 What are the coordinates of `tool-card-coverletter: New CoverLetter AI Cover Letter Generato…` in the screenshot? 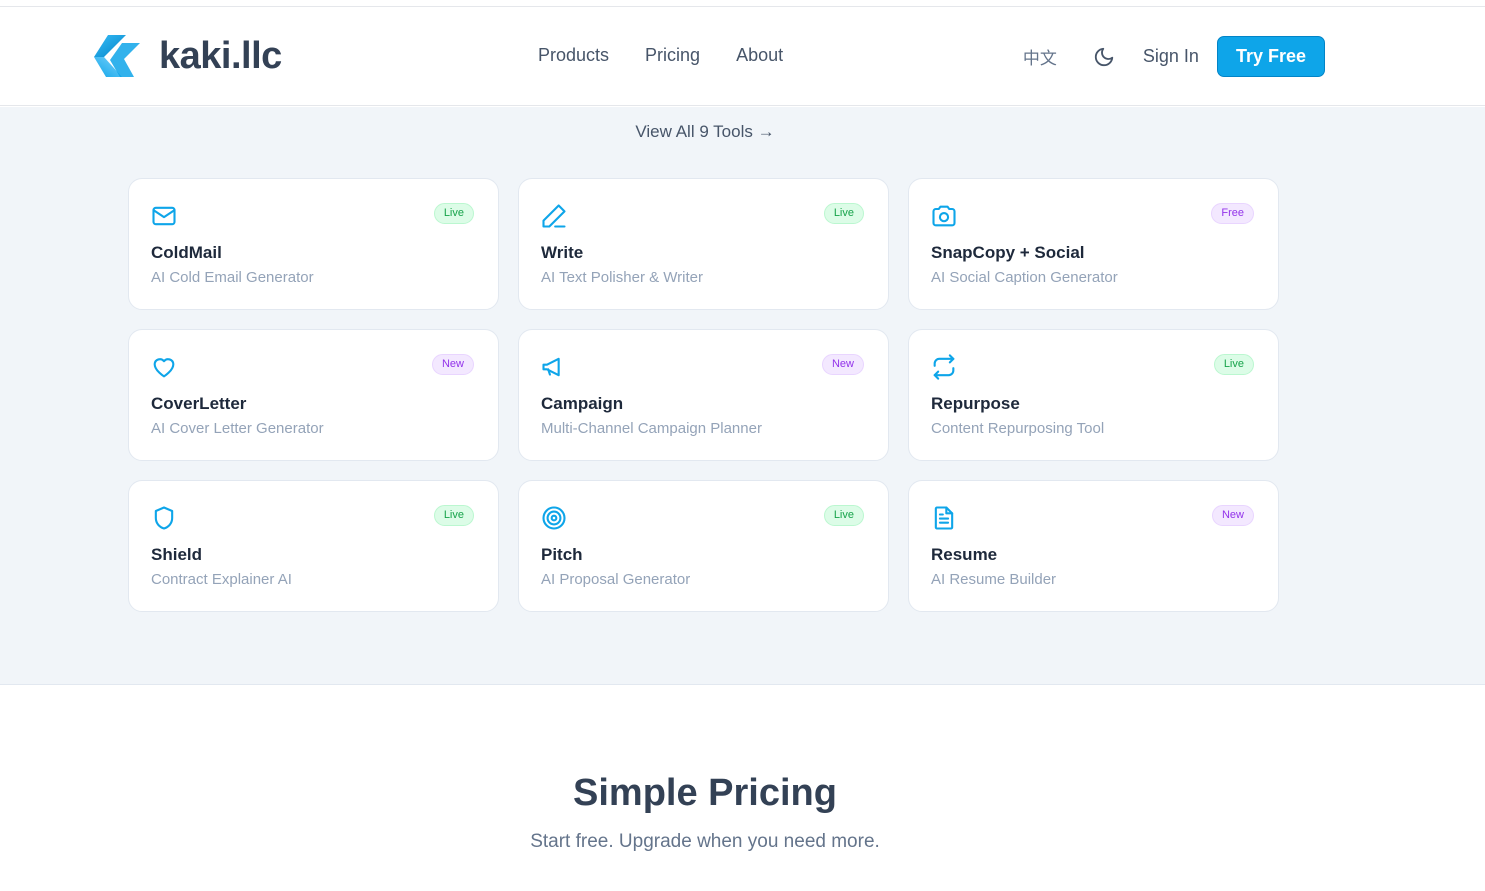 It's located at (313, 395).